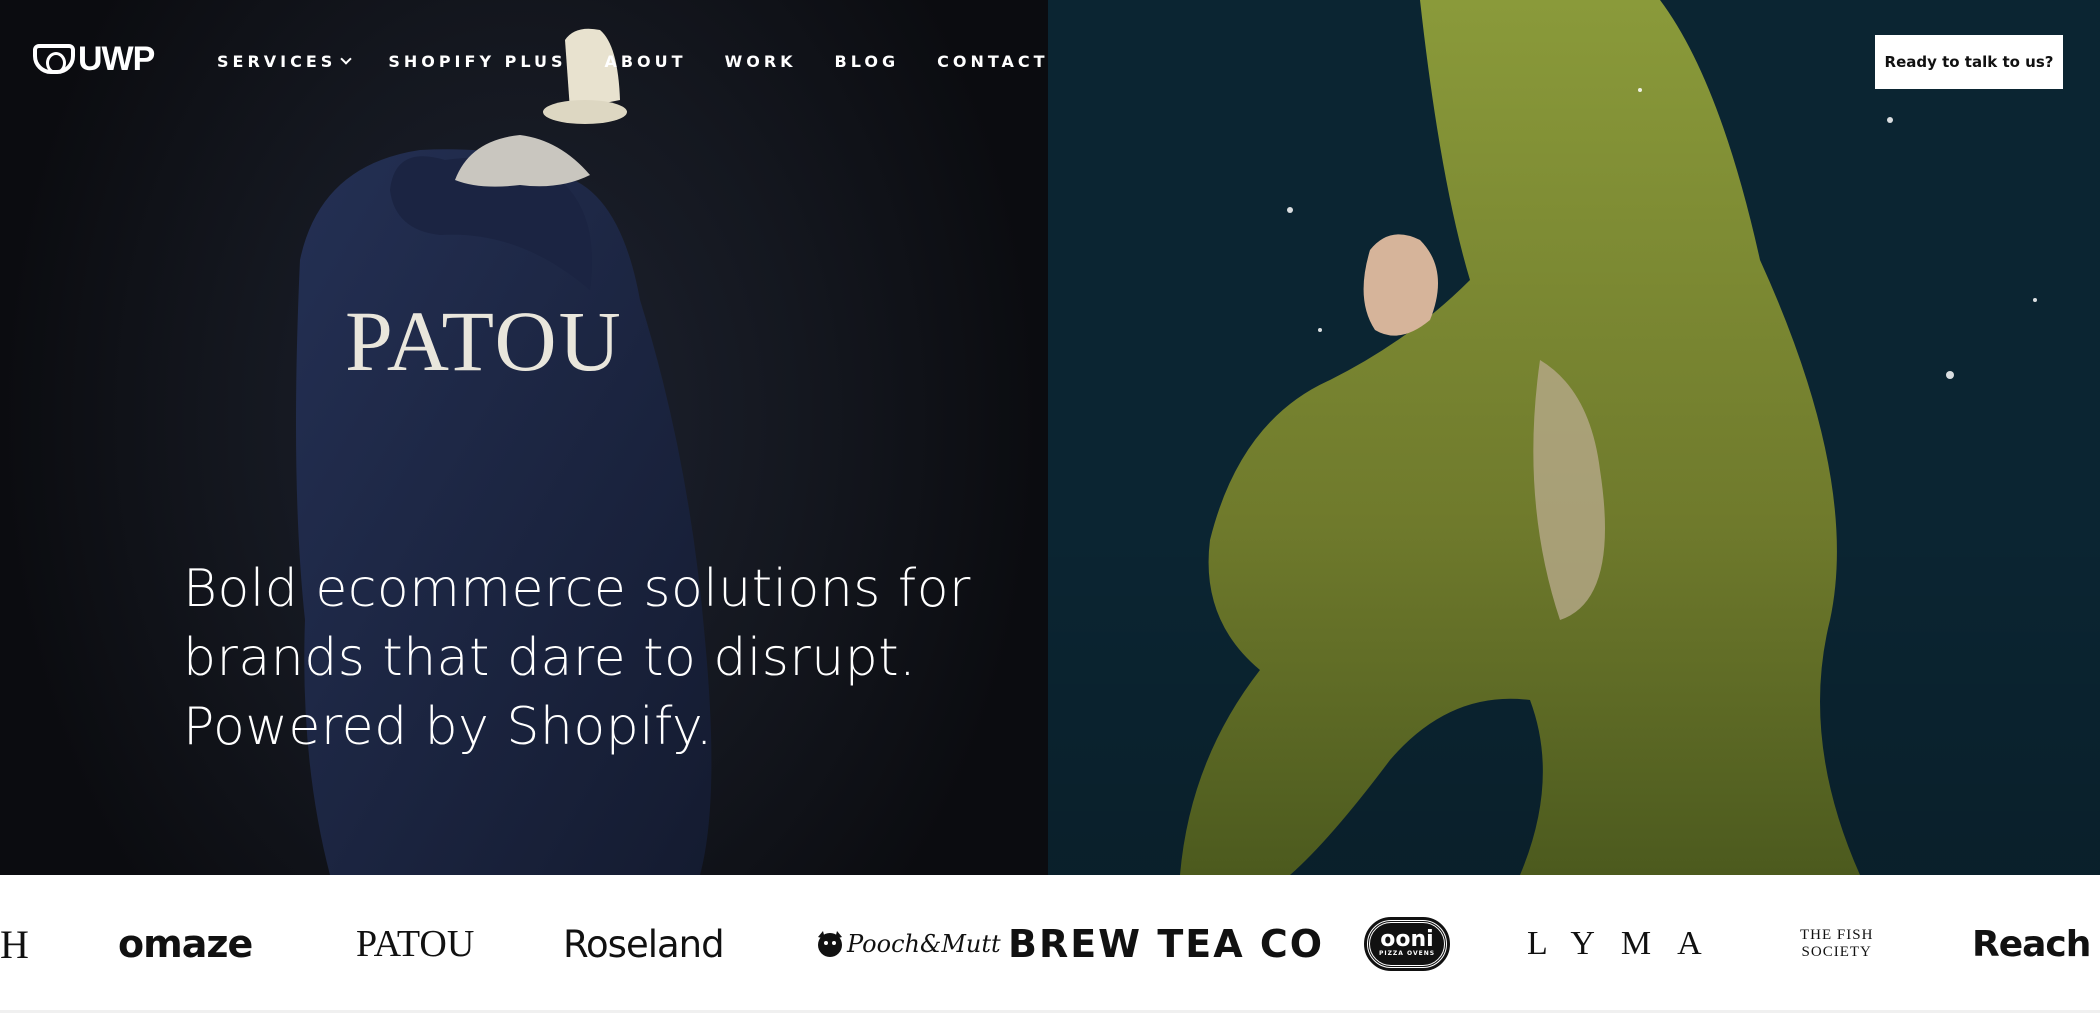 The image size is (2100, 1017). I want to click on brand-logo-roseland: Roseland, so click(644, 944).